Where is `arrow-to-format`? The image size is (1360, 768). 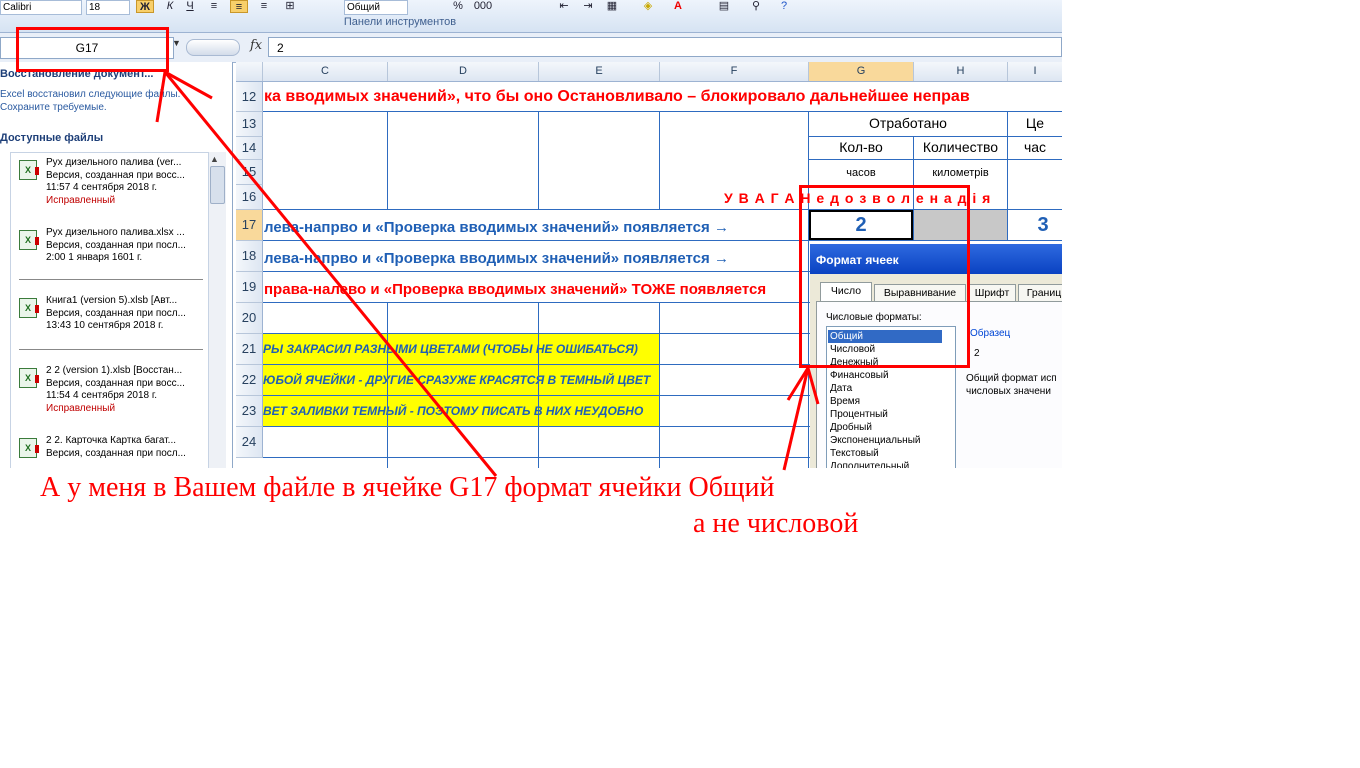
arrow-to-format is located at coordinates (796, 419).